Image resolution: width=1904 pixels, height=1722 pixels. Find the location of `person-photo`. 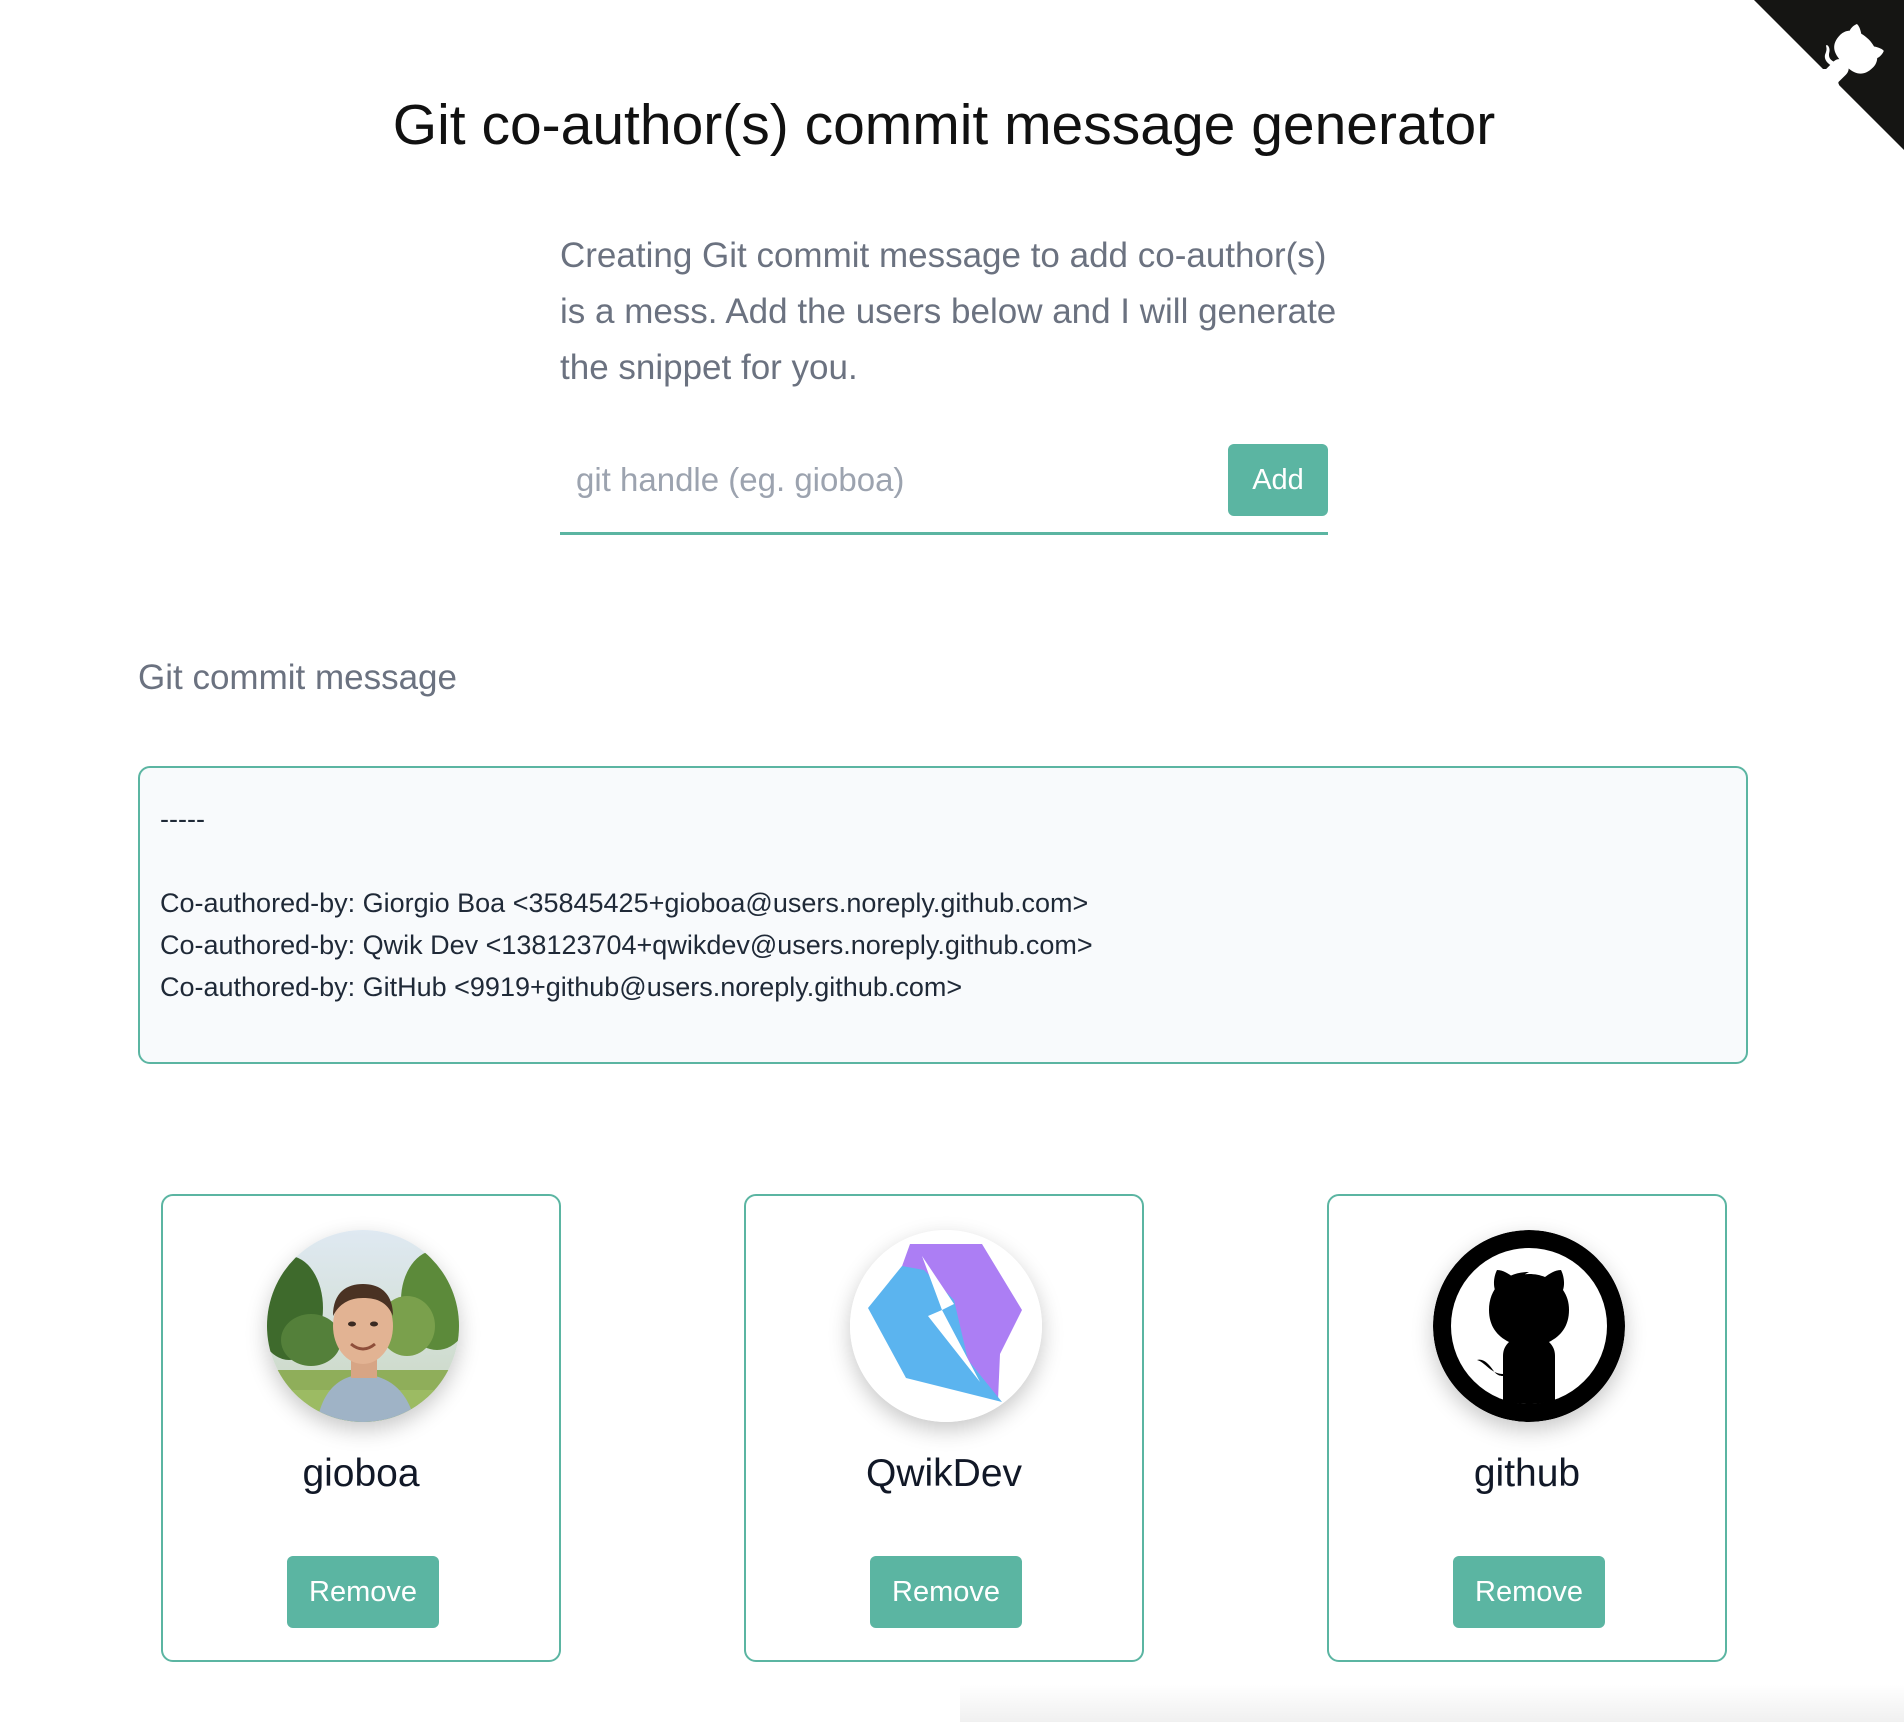

person-photo is located at coordinates (363, 1326).